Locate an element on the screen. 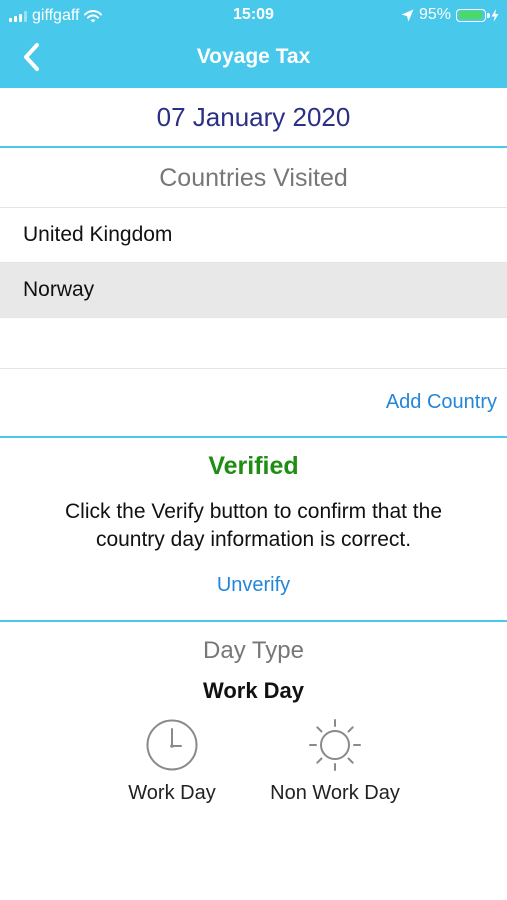 This screenshot has width=507, height=900. status-bar: giffgaff 15:09 95% is located at coordinates (253, 15).